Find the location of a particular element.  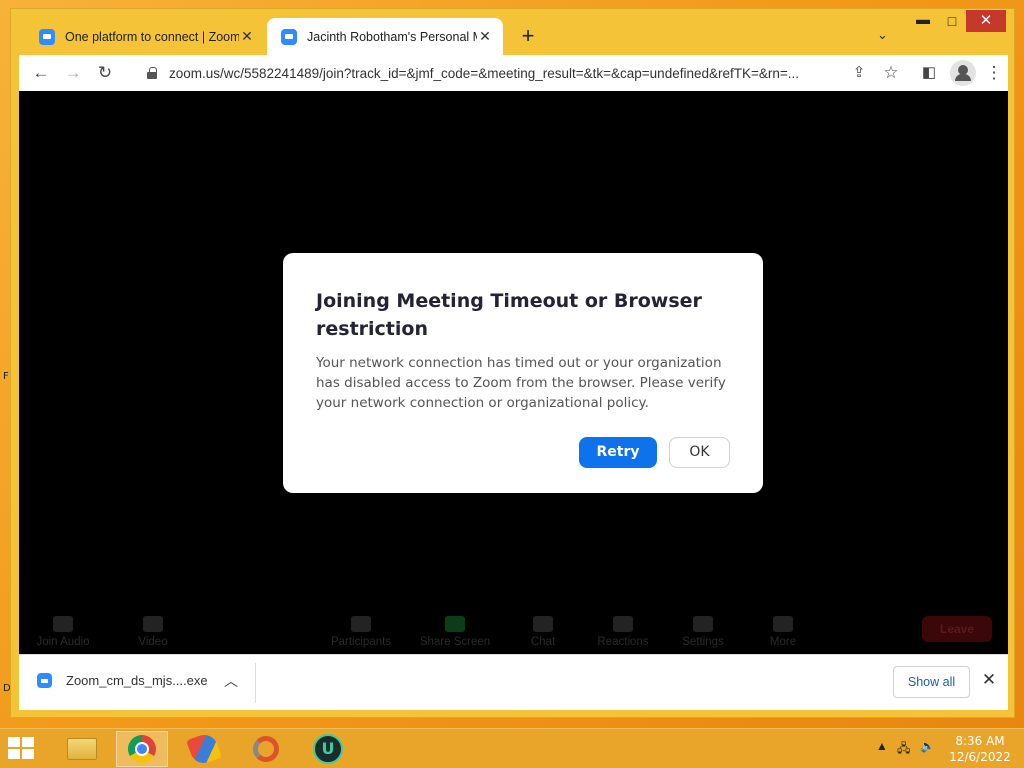

chrome-icon is located at coordinates (142, 749).